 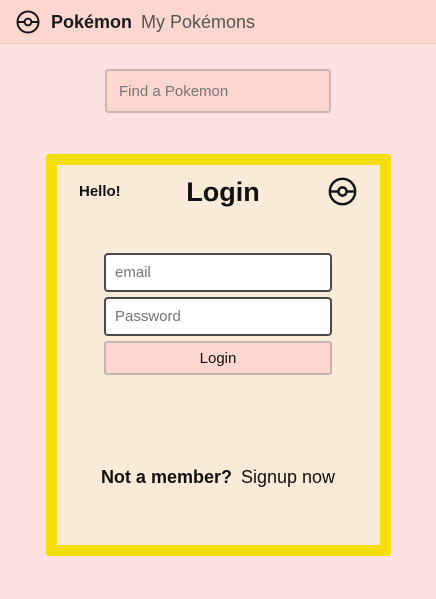 I want to click on not-member-text: Not a member?, so click(x=166, y=477).